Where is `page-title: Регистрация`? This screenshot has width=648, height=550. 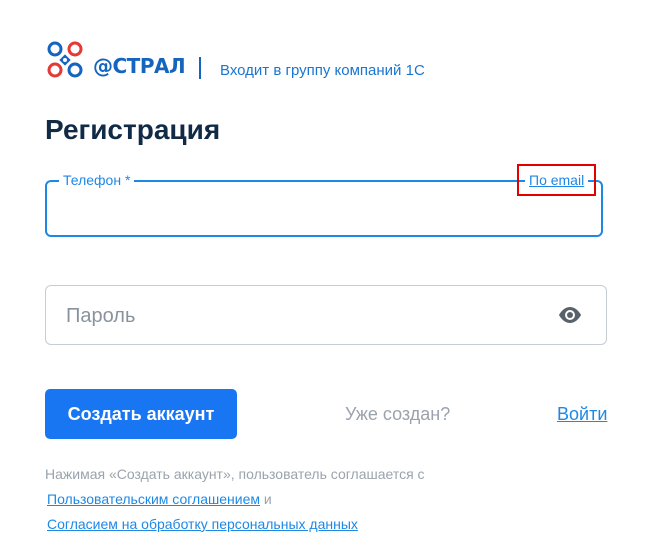
page-title: Регистрация is located at coordinates (133, 129).